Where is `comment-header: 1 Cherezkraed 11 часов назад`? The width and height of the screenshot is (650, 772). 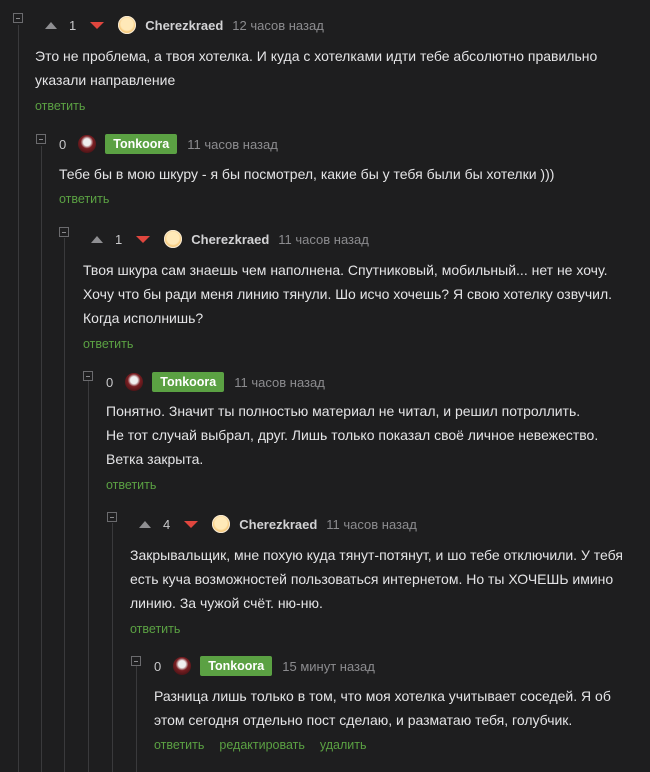 comment-header: 1 Cherezkraed 11 часов назад is located at coordinates (230, 239).